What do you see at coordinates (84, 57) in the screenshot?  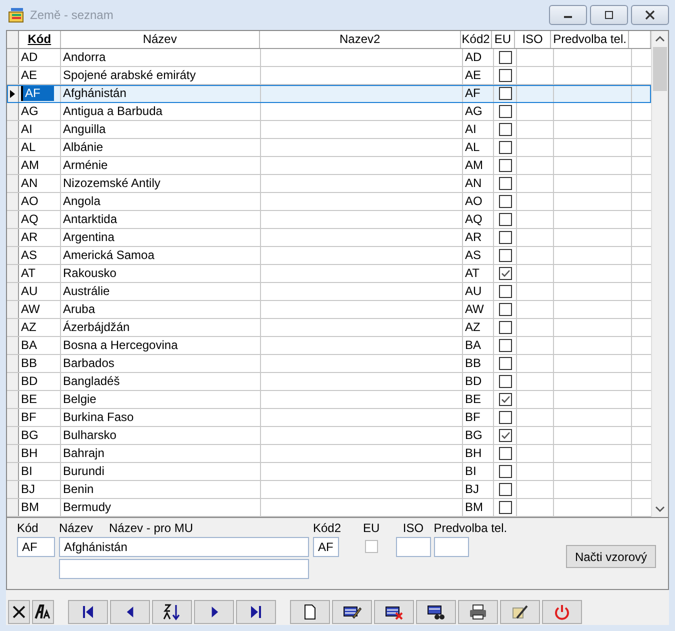 I see `table-cell: Andorra` at bounding box center [84, 57].